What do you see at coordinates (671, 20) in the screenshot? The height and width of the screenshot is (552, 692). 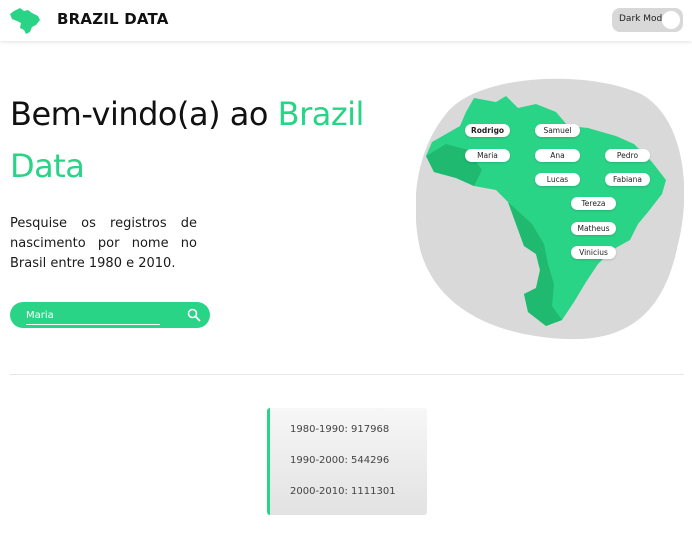 I see `toggle-knob` at bounding box center [671, 20].